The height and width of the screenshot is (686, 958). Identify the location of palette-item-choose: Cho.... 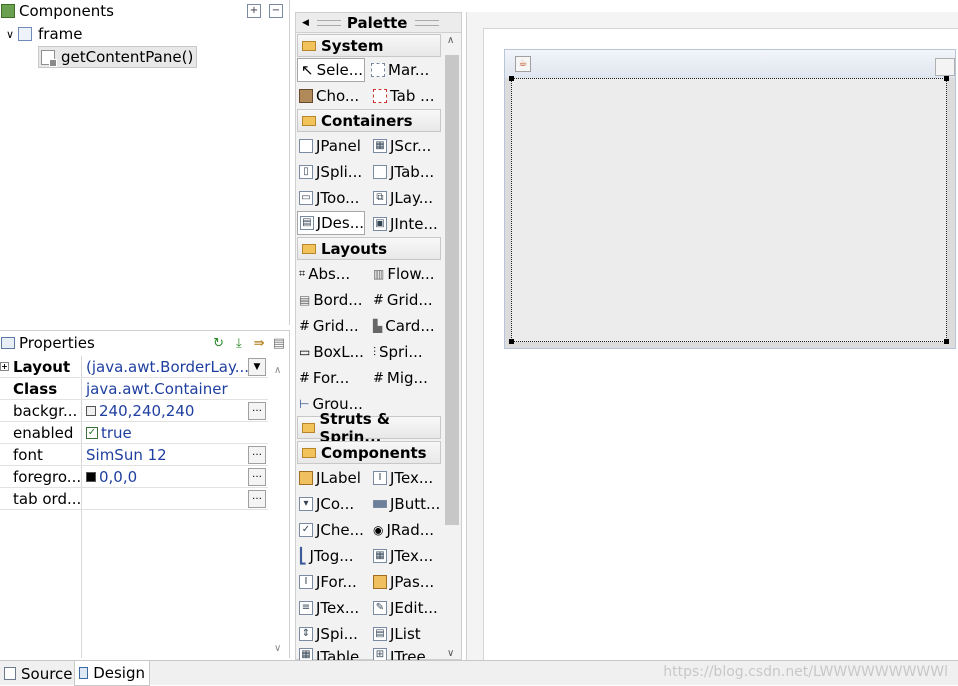
(329, 96).